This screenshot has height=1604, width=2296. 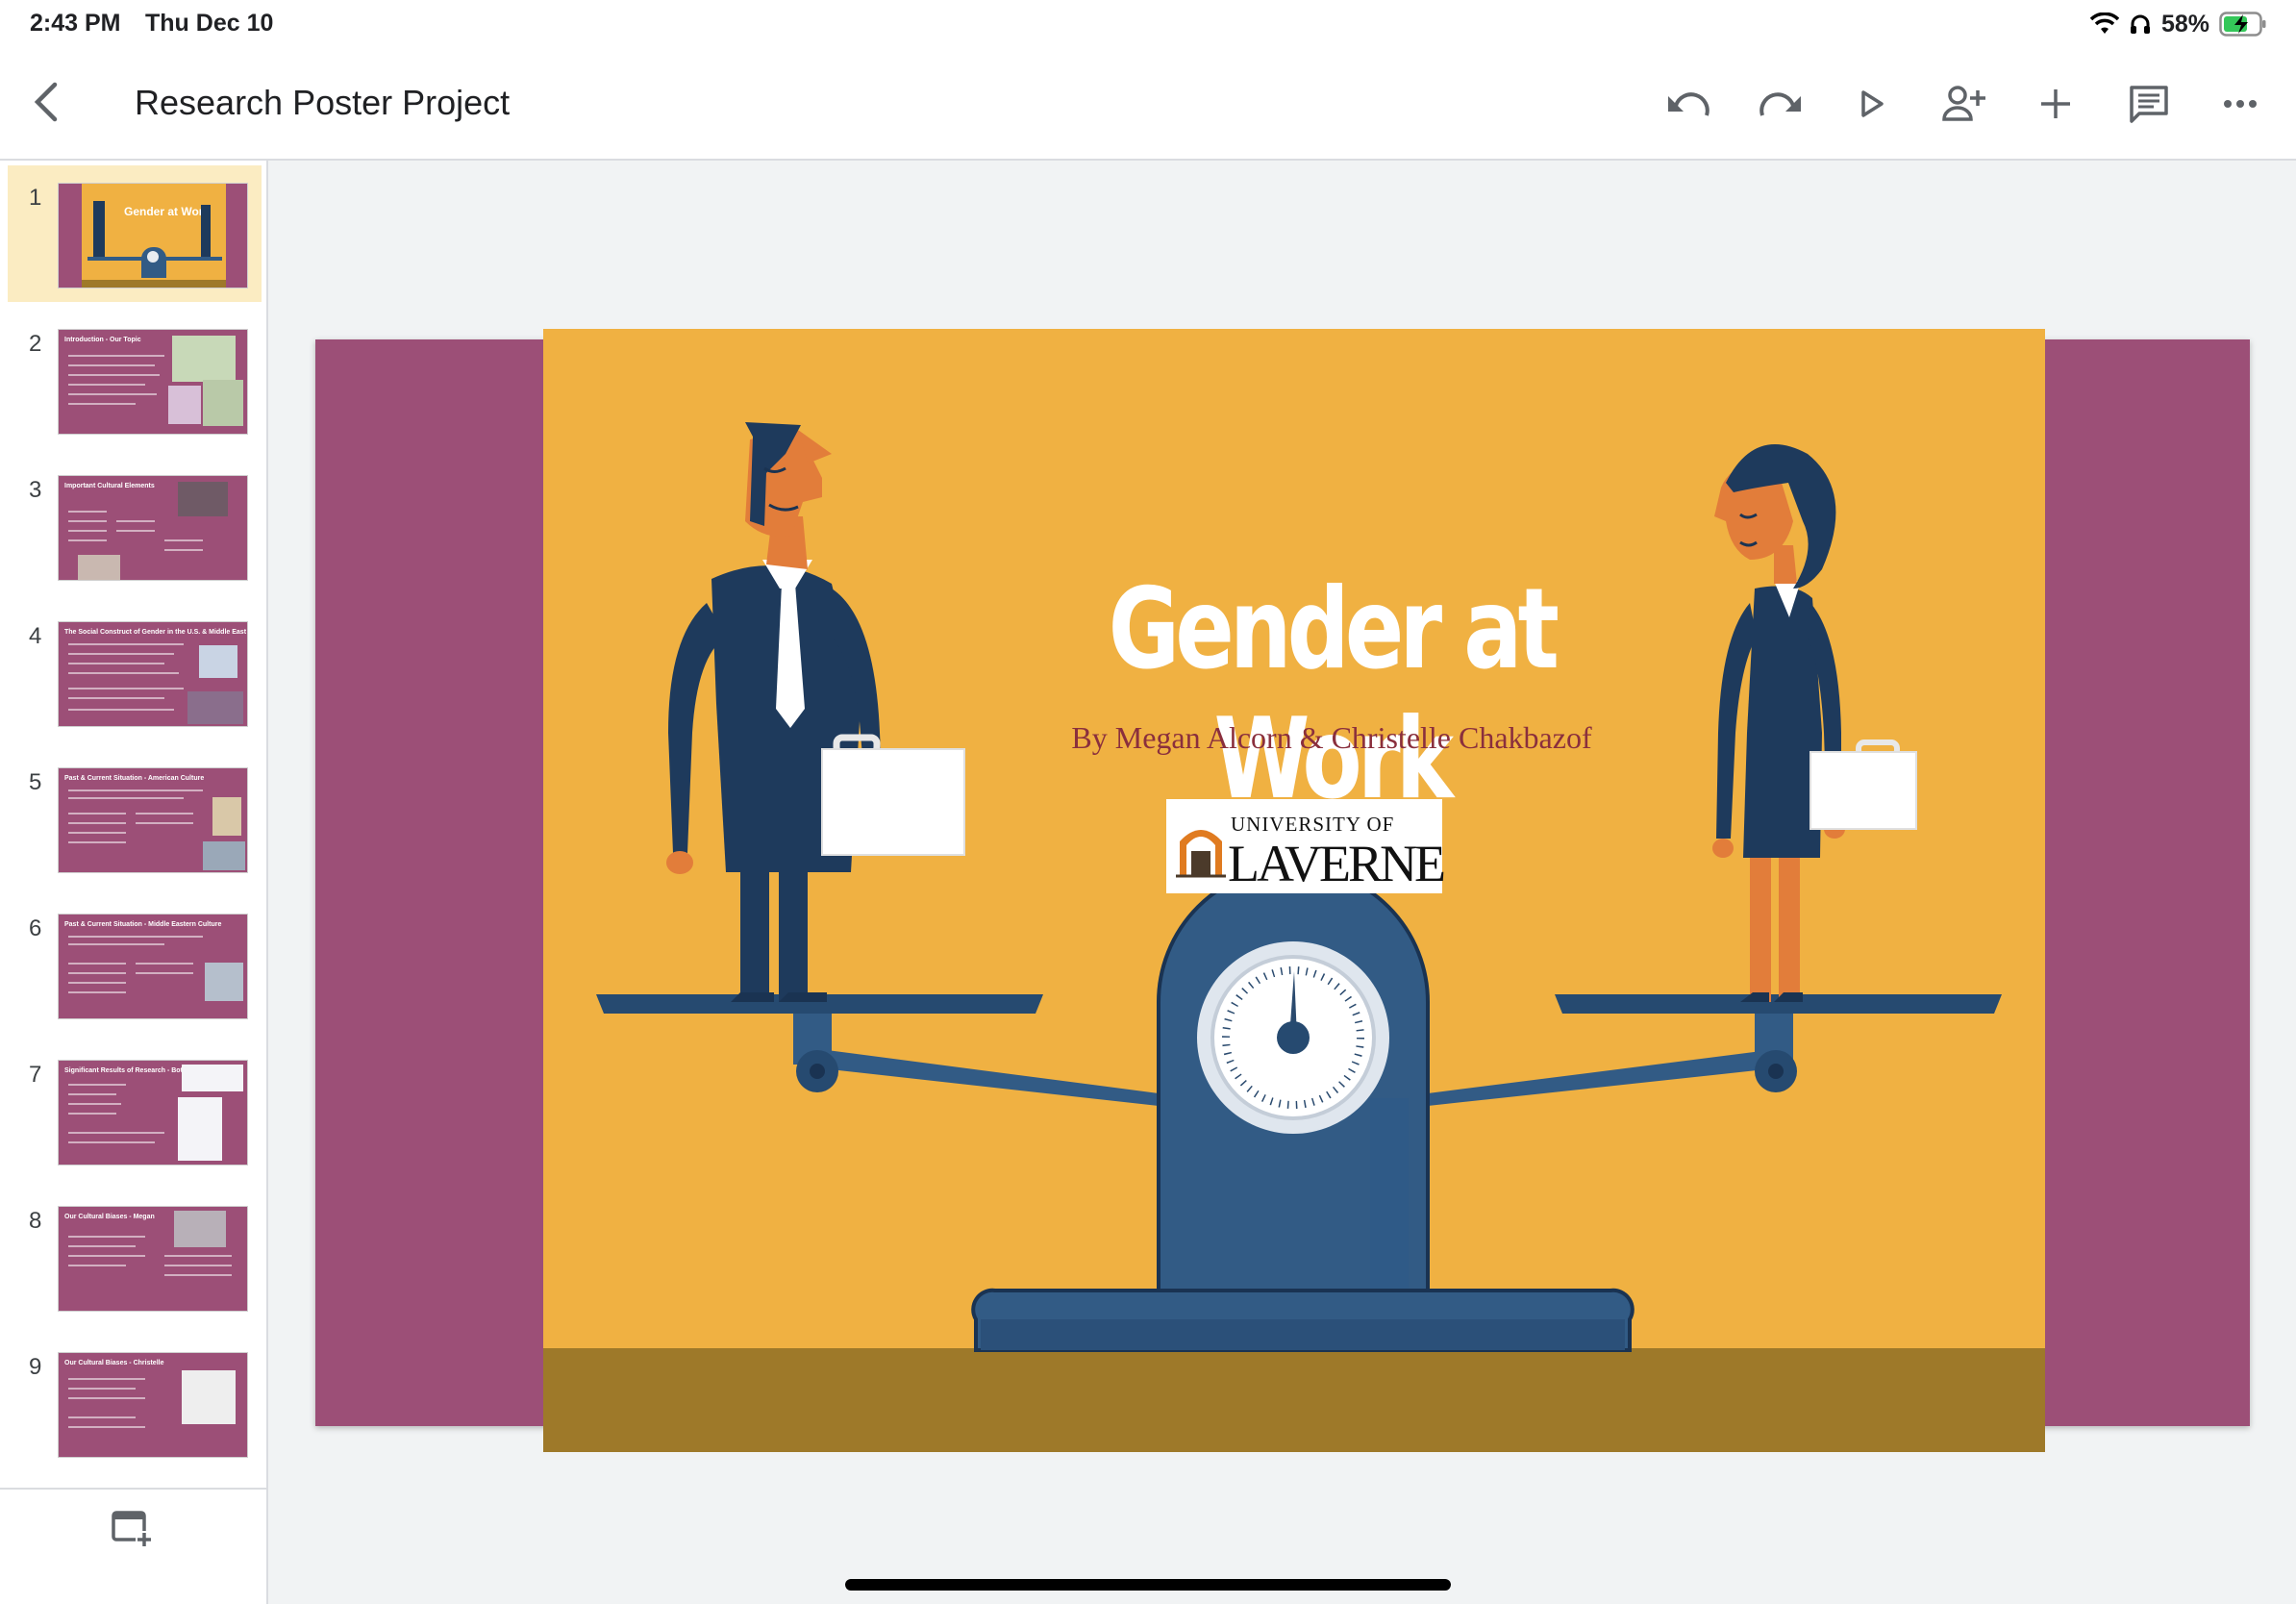 What do you see at coordinates (1148, 1585) in the screenshot?
I see `home-indicator` at bounding box center [1148, 1585].